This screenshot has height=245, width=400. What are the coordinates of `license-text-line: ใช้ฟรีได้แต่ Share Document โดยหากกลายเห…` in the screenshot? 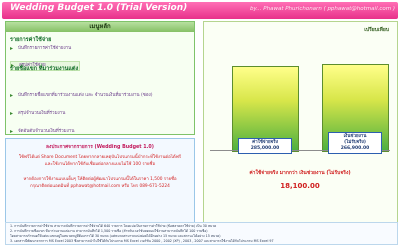 It's located at (100, 157).